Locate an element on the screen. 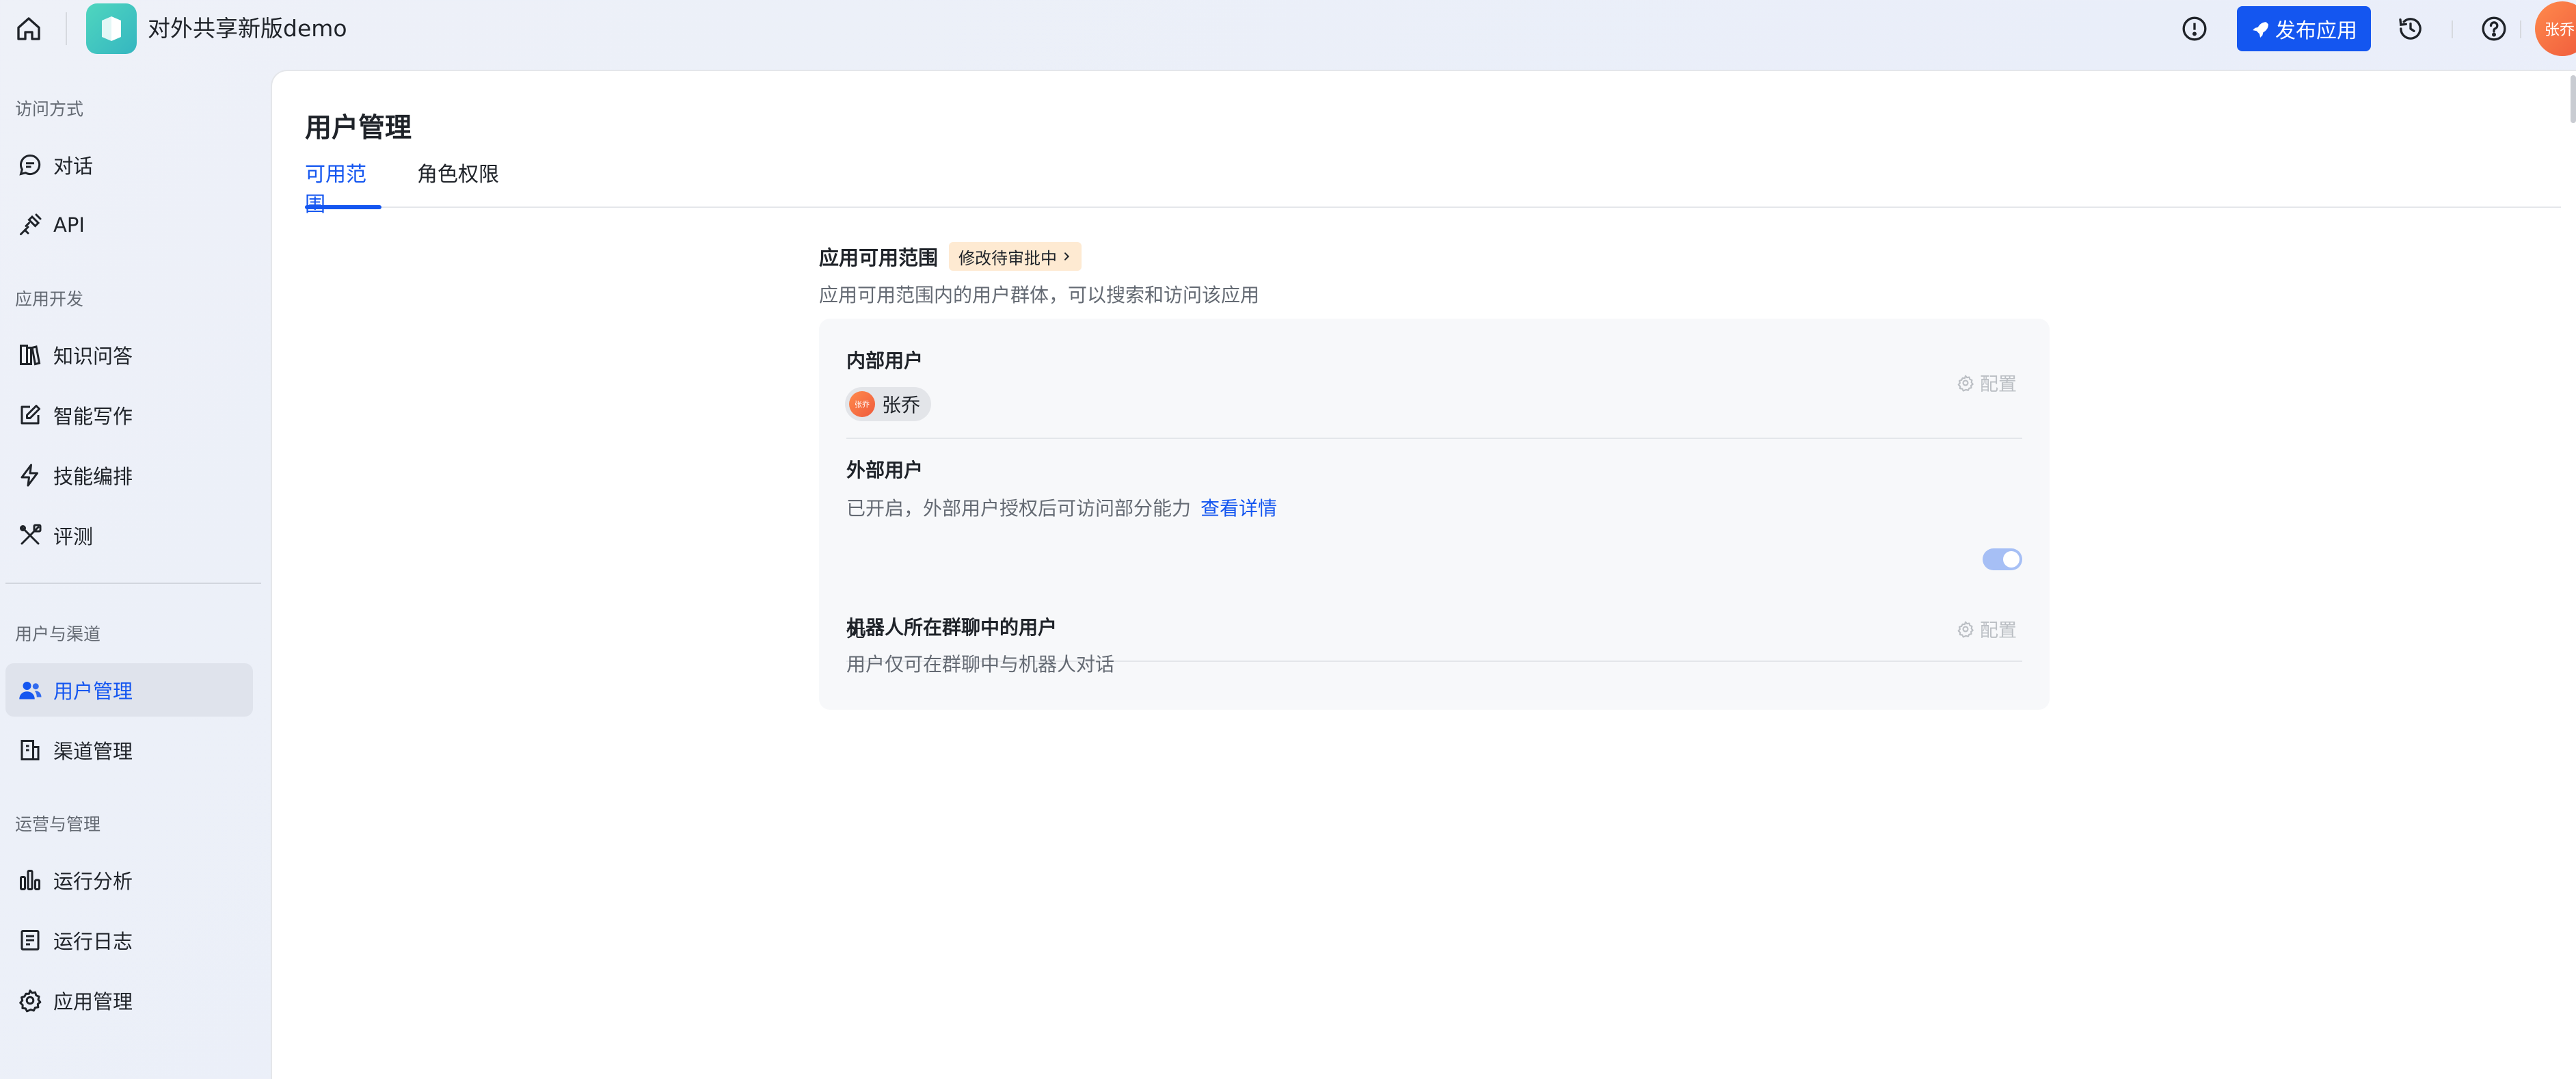 Image resolution: width=2576 pixels, height=1079 pixels. external-users-status-text: 已开启，外部用户授权后可访问部分能力 is located at coordinates (1019, 509).